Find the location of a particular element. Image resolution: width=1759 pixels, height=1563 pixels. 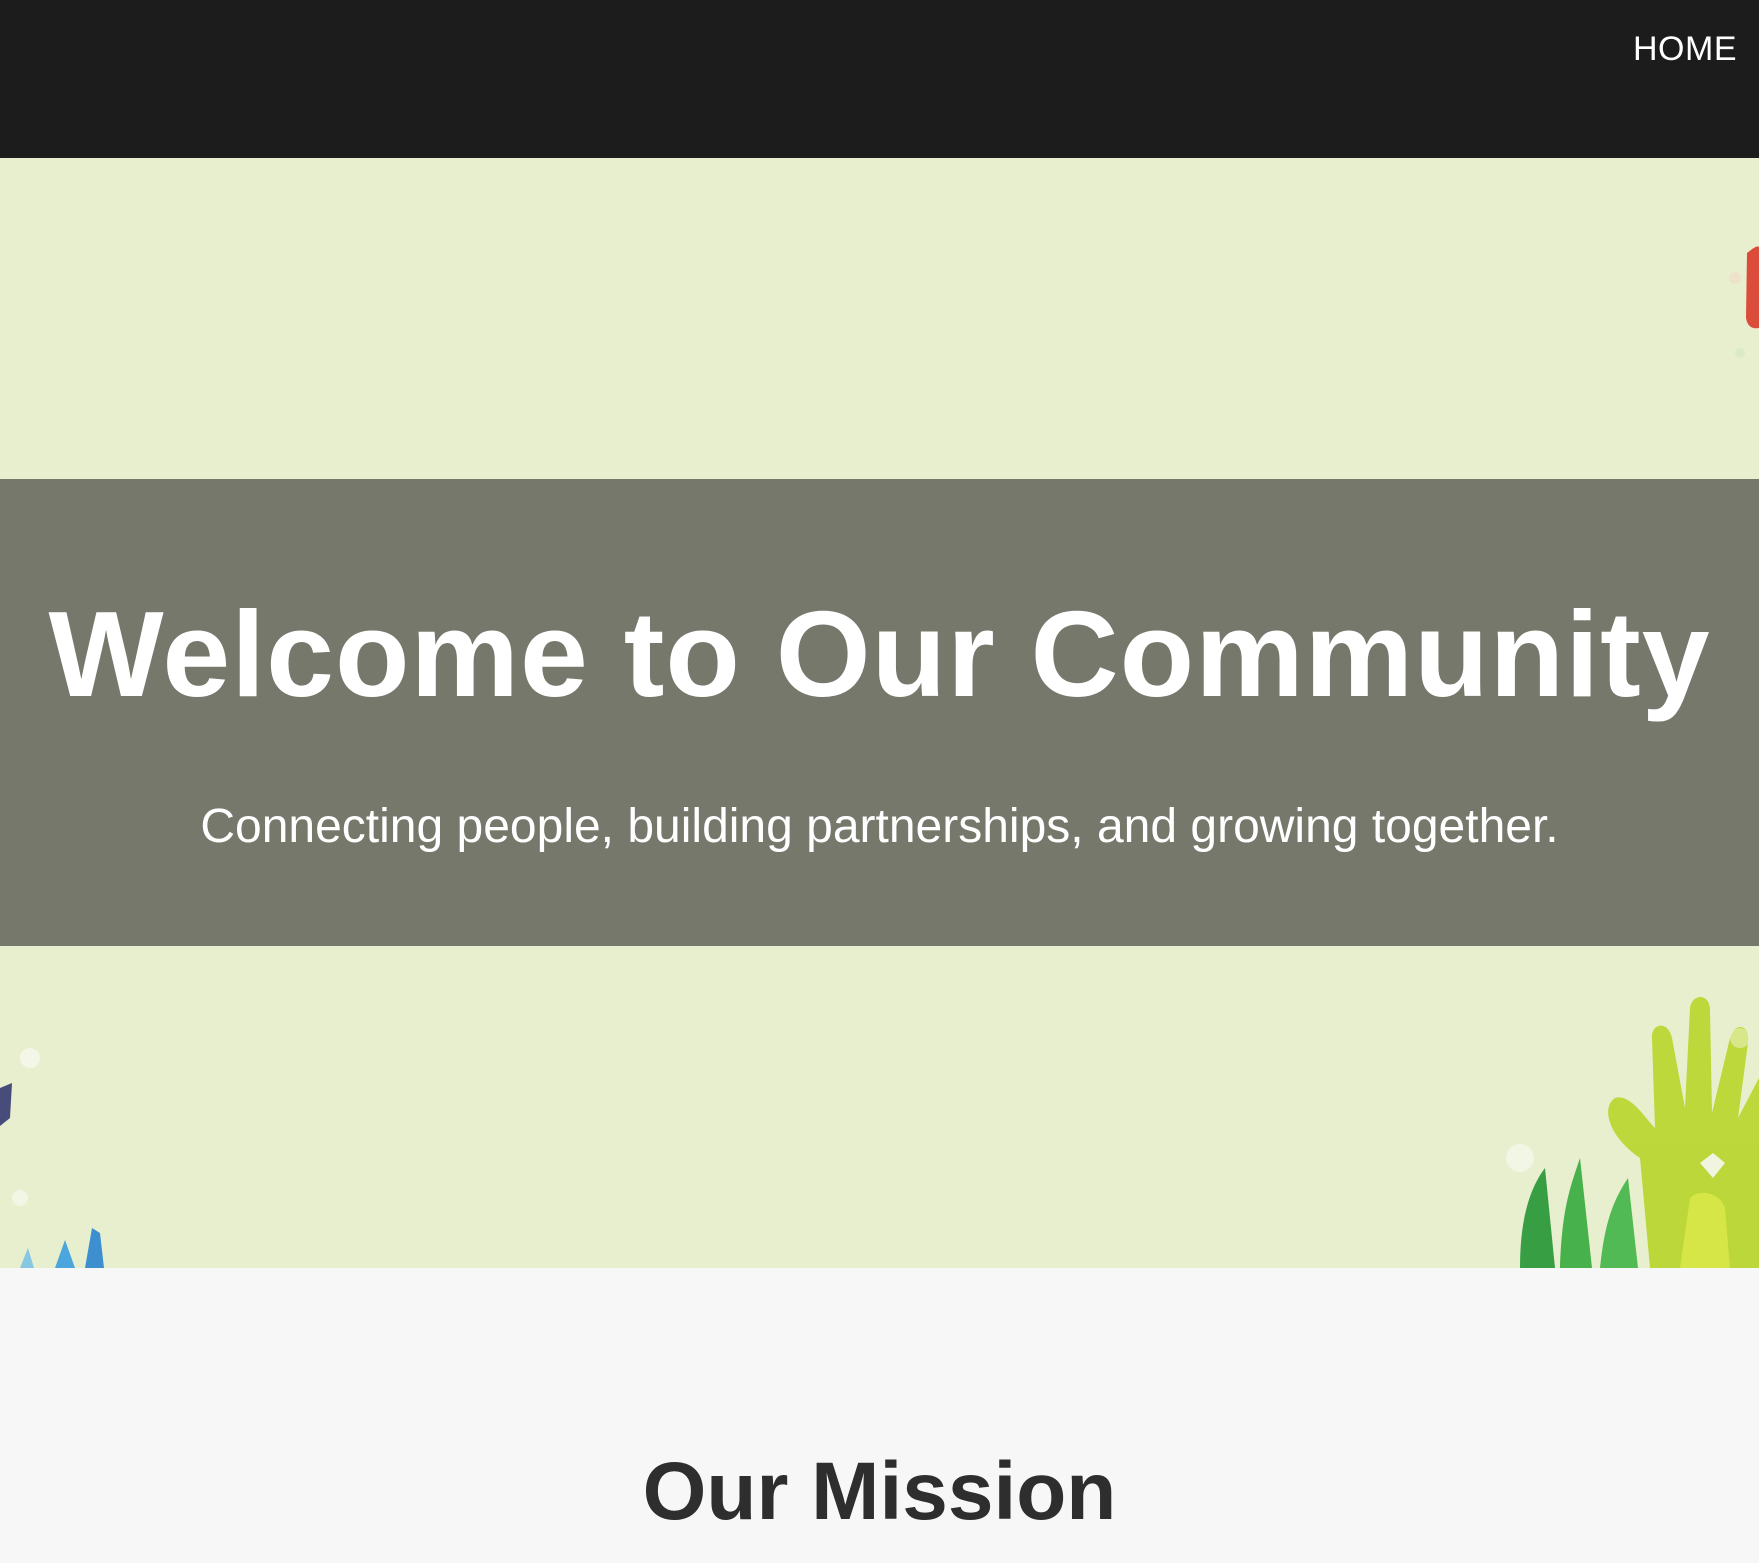

top-navigation-bar: HOME is located at coordinates (879, 79).